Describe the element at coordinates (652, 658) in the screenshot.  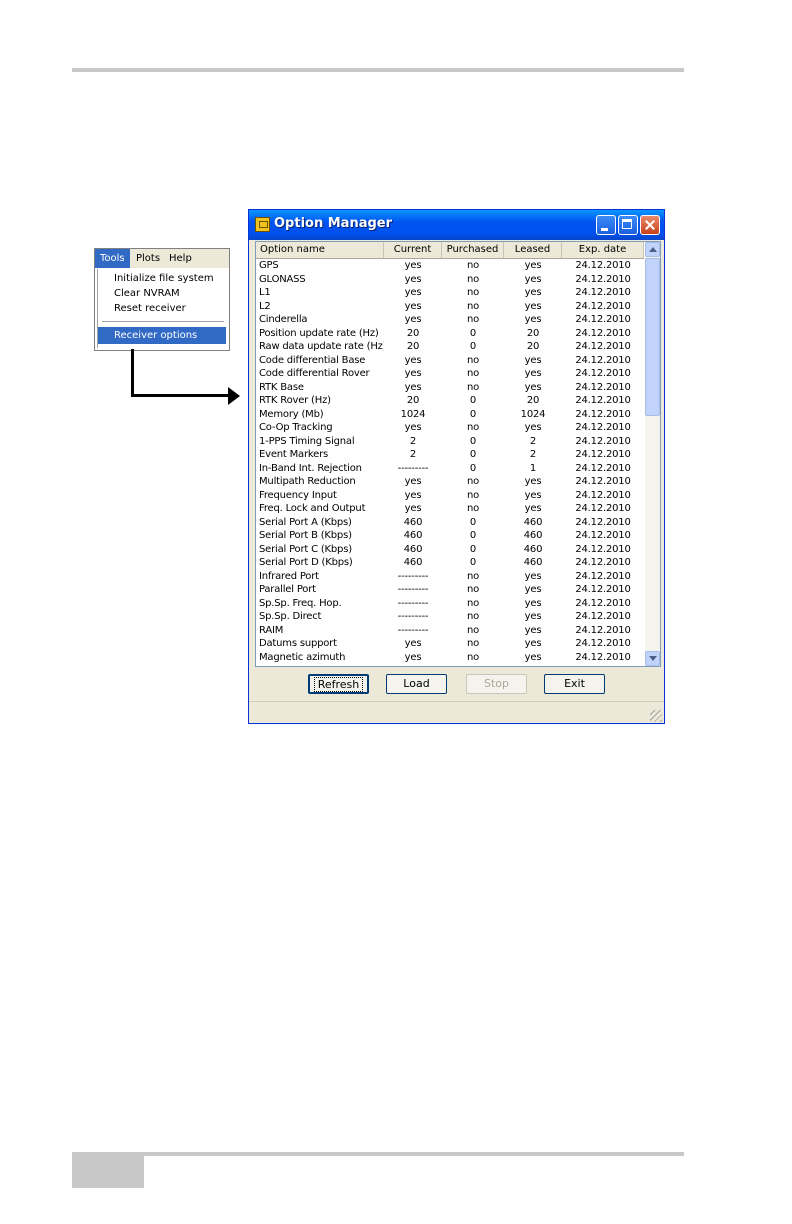
I see `scroll-down-icon` at that location.